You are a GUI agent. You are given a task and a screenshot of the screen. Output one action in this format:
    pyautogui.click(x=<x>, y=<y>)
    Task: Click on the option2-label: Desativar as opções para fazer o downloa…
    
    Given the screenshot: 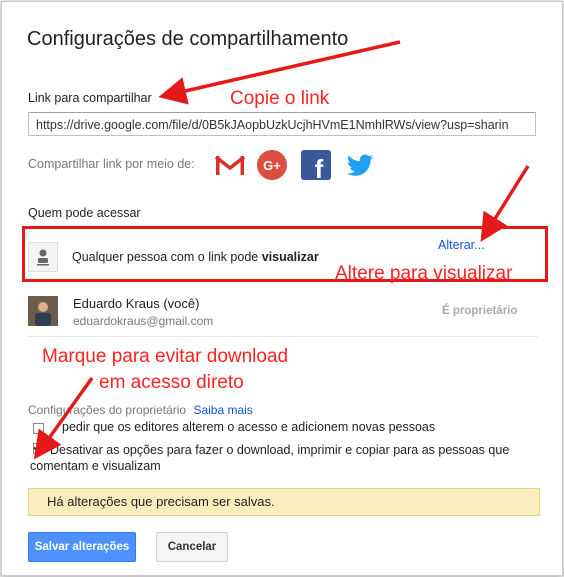 What is the action you would take?
    pyautogui.click(x=270, y=458)
    